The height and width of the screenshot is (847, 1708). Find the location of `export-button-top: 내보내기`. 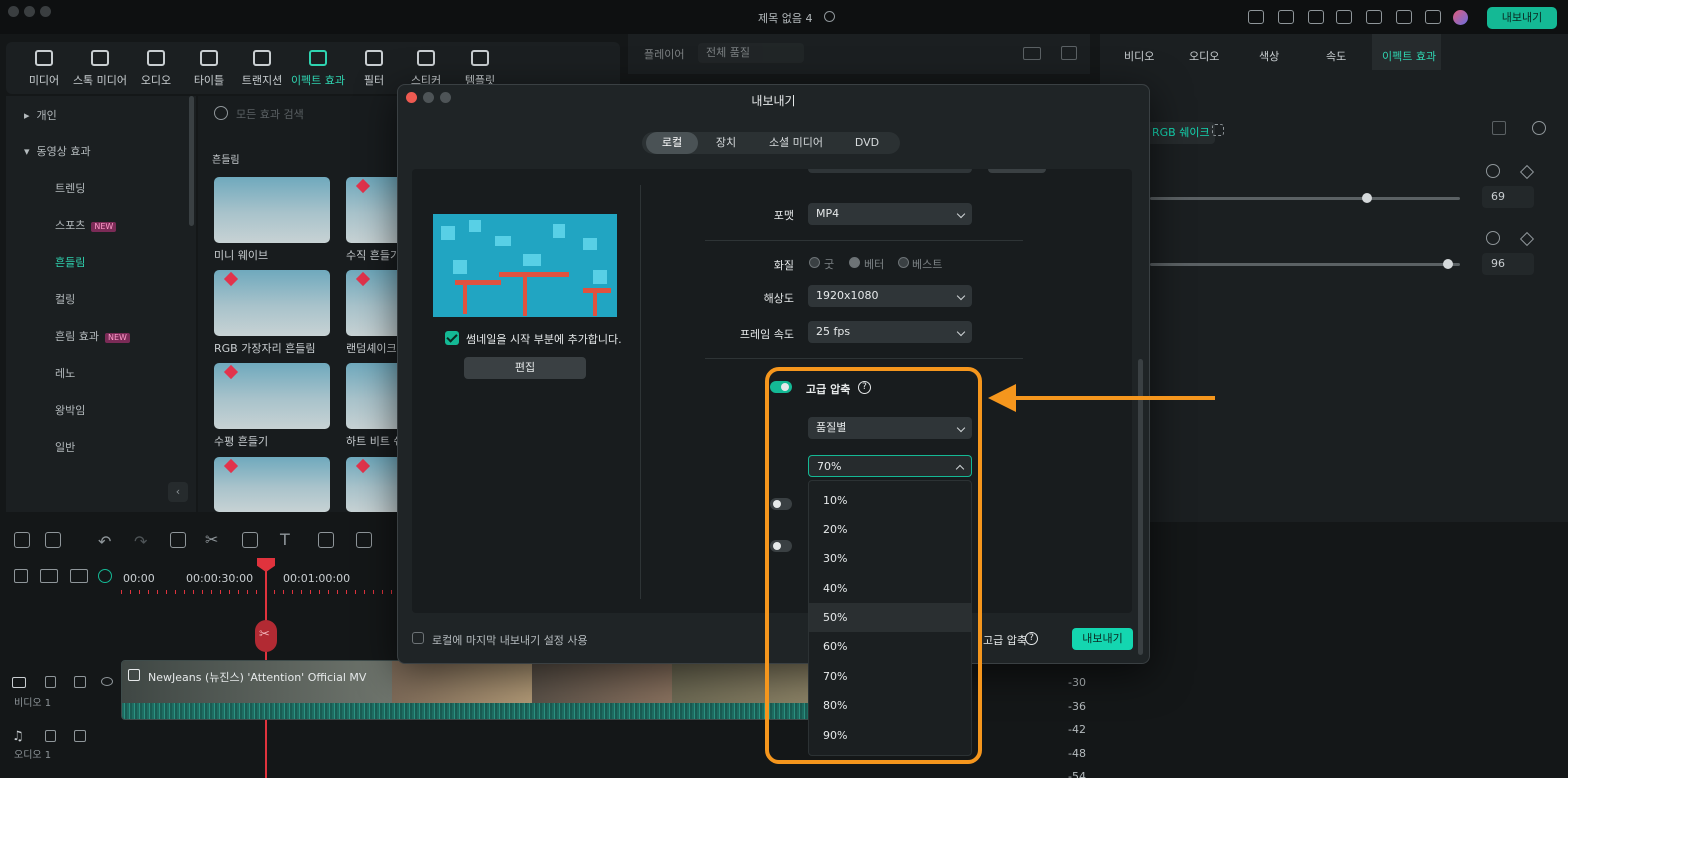

export-button-top: 내보내기 is located at coordinates (1522, 18).